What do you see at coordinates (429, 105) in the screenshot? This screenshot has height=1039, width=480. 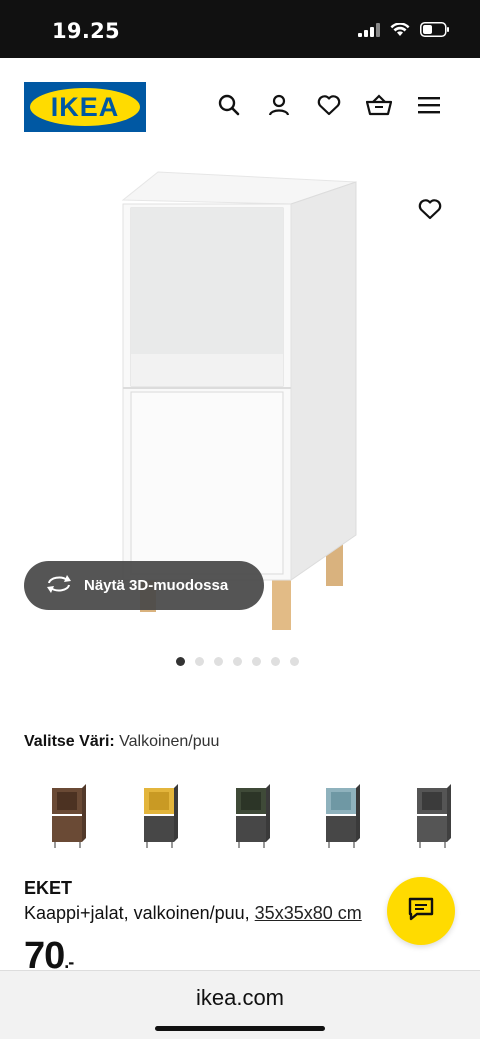 I see `menu-icon` at bounding box center [429, 105].